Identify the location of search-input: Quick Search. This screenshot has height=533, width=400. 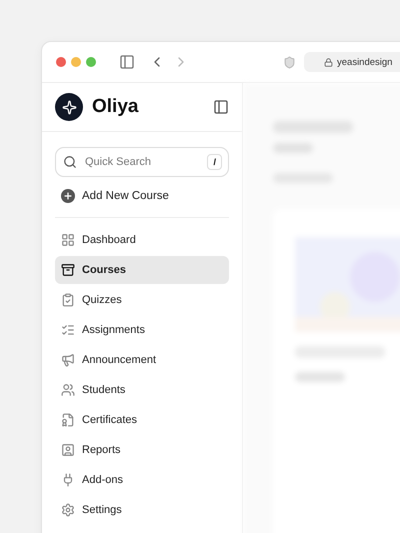
(142, 162).